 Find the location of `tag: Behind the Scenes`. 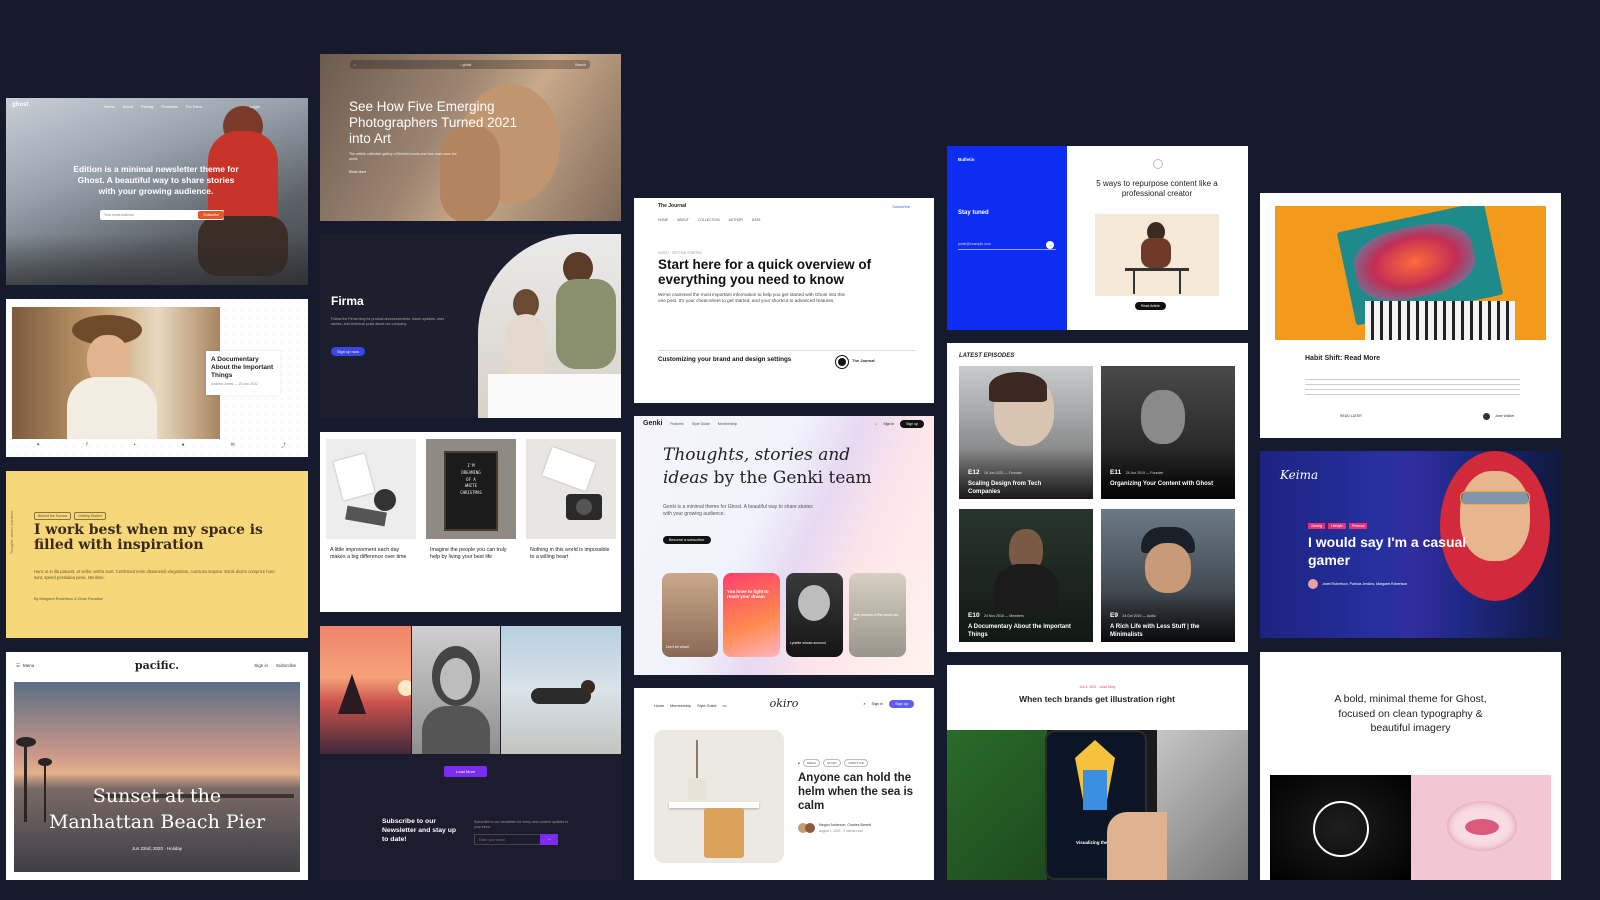

tag: Behind the Scenes is located at coordinates (53, 516).